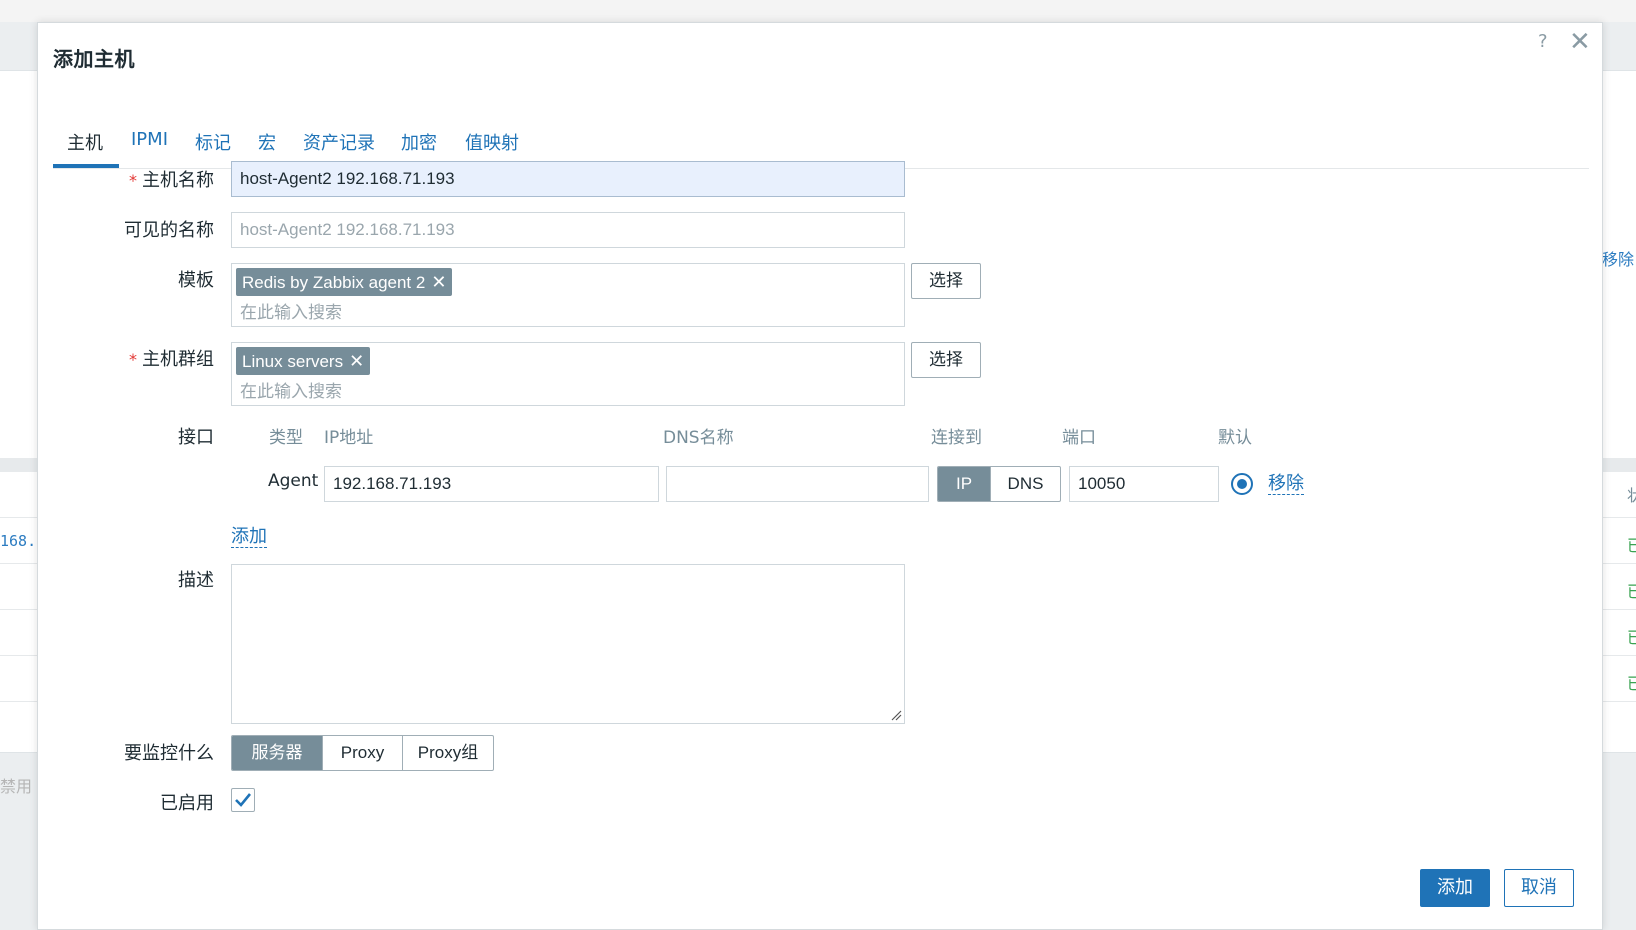 The width and height of the screenshot is (1636, 930). I want to click on host-group-tag: Linux servers ✕, so click(303, 361).